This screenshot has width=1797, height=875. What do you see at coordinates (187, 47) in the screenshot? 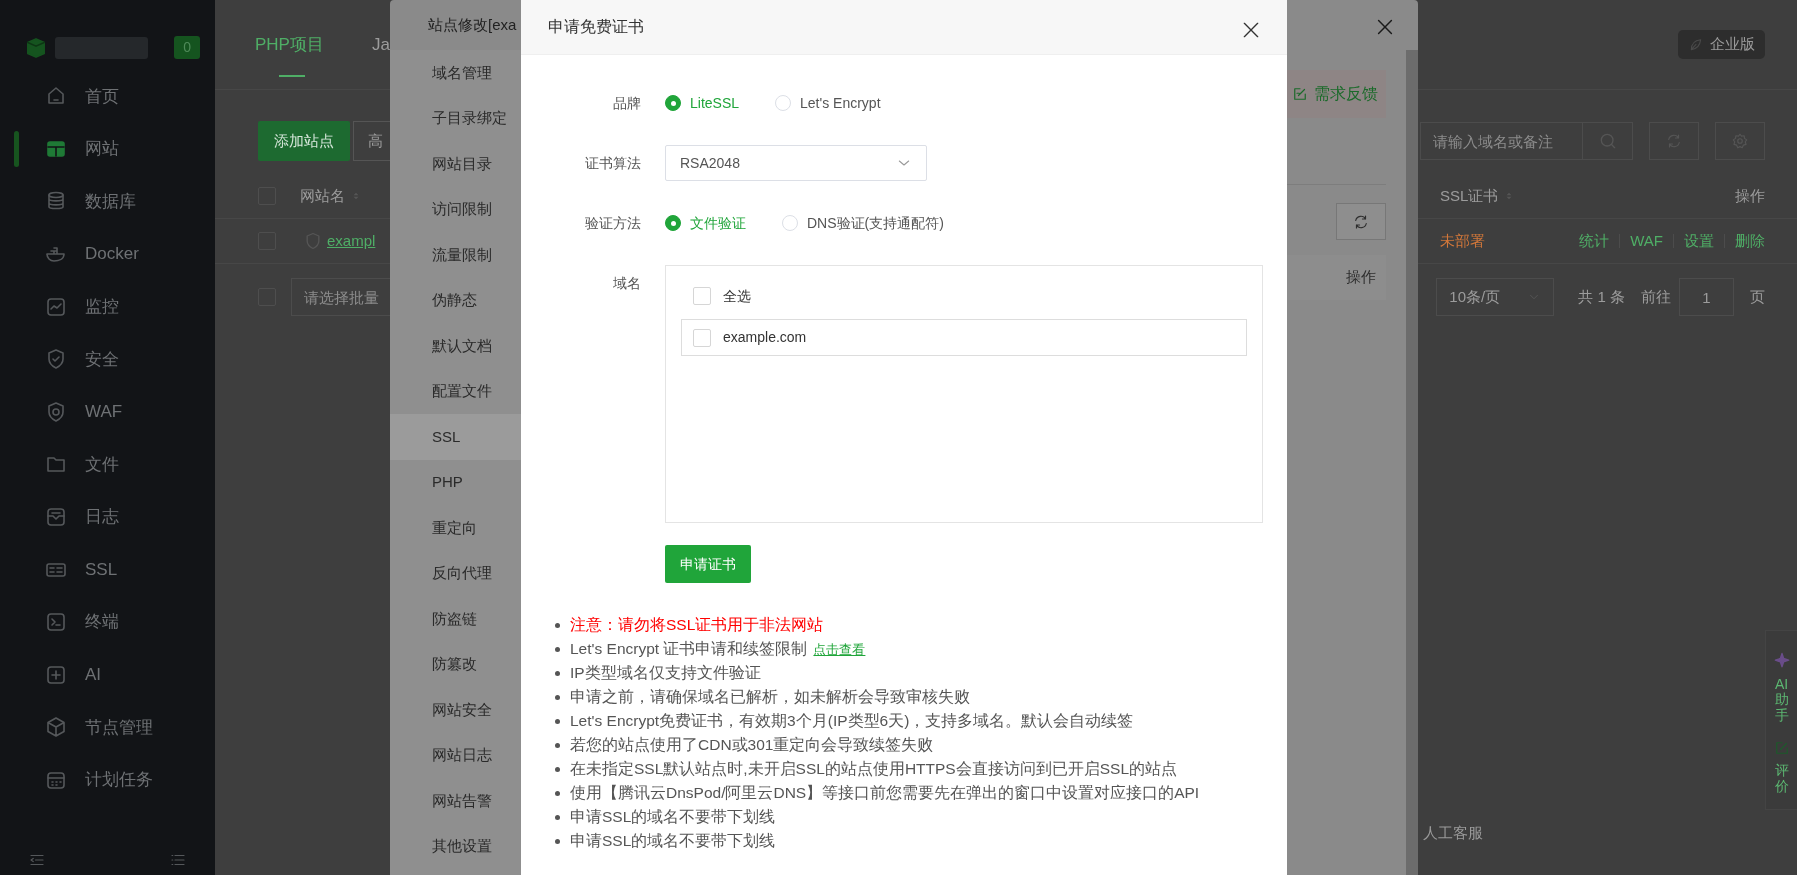
I see `notification-badge: 0` at bounding box center [187, 47].